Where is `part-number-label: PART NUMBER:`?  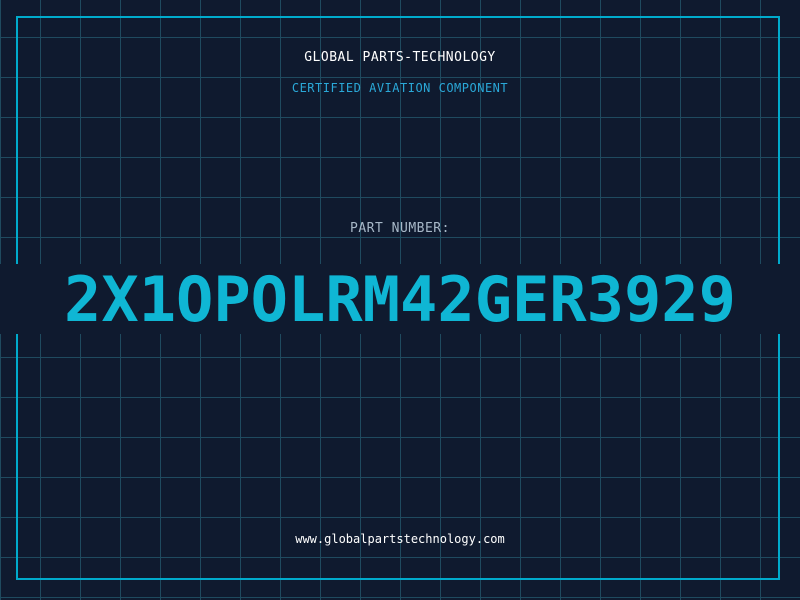
part-number-label: PART NUMBER: is located at coordinates (400, 228).